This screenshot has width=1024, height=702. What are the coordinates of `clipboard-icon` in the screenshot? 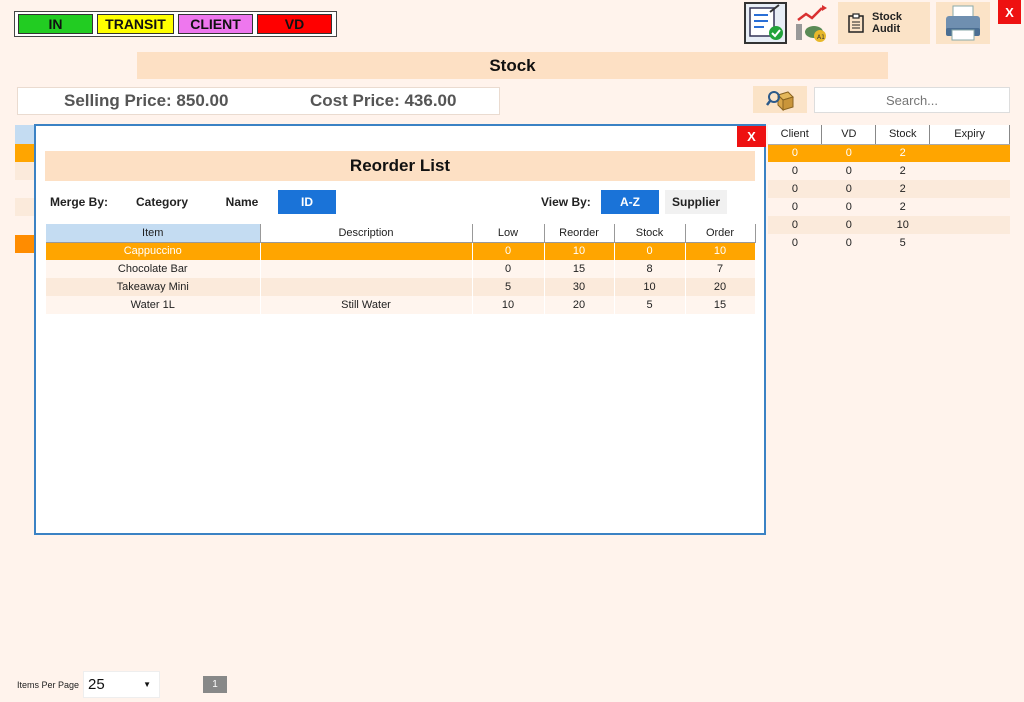 It's located at (856, 23).